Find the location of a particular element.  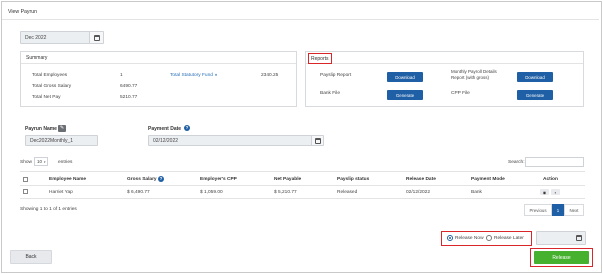

release-button: Release is located at coordinates (561, 257).